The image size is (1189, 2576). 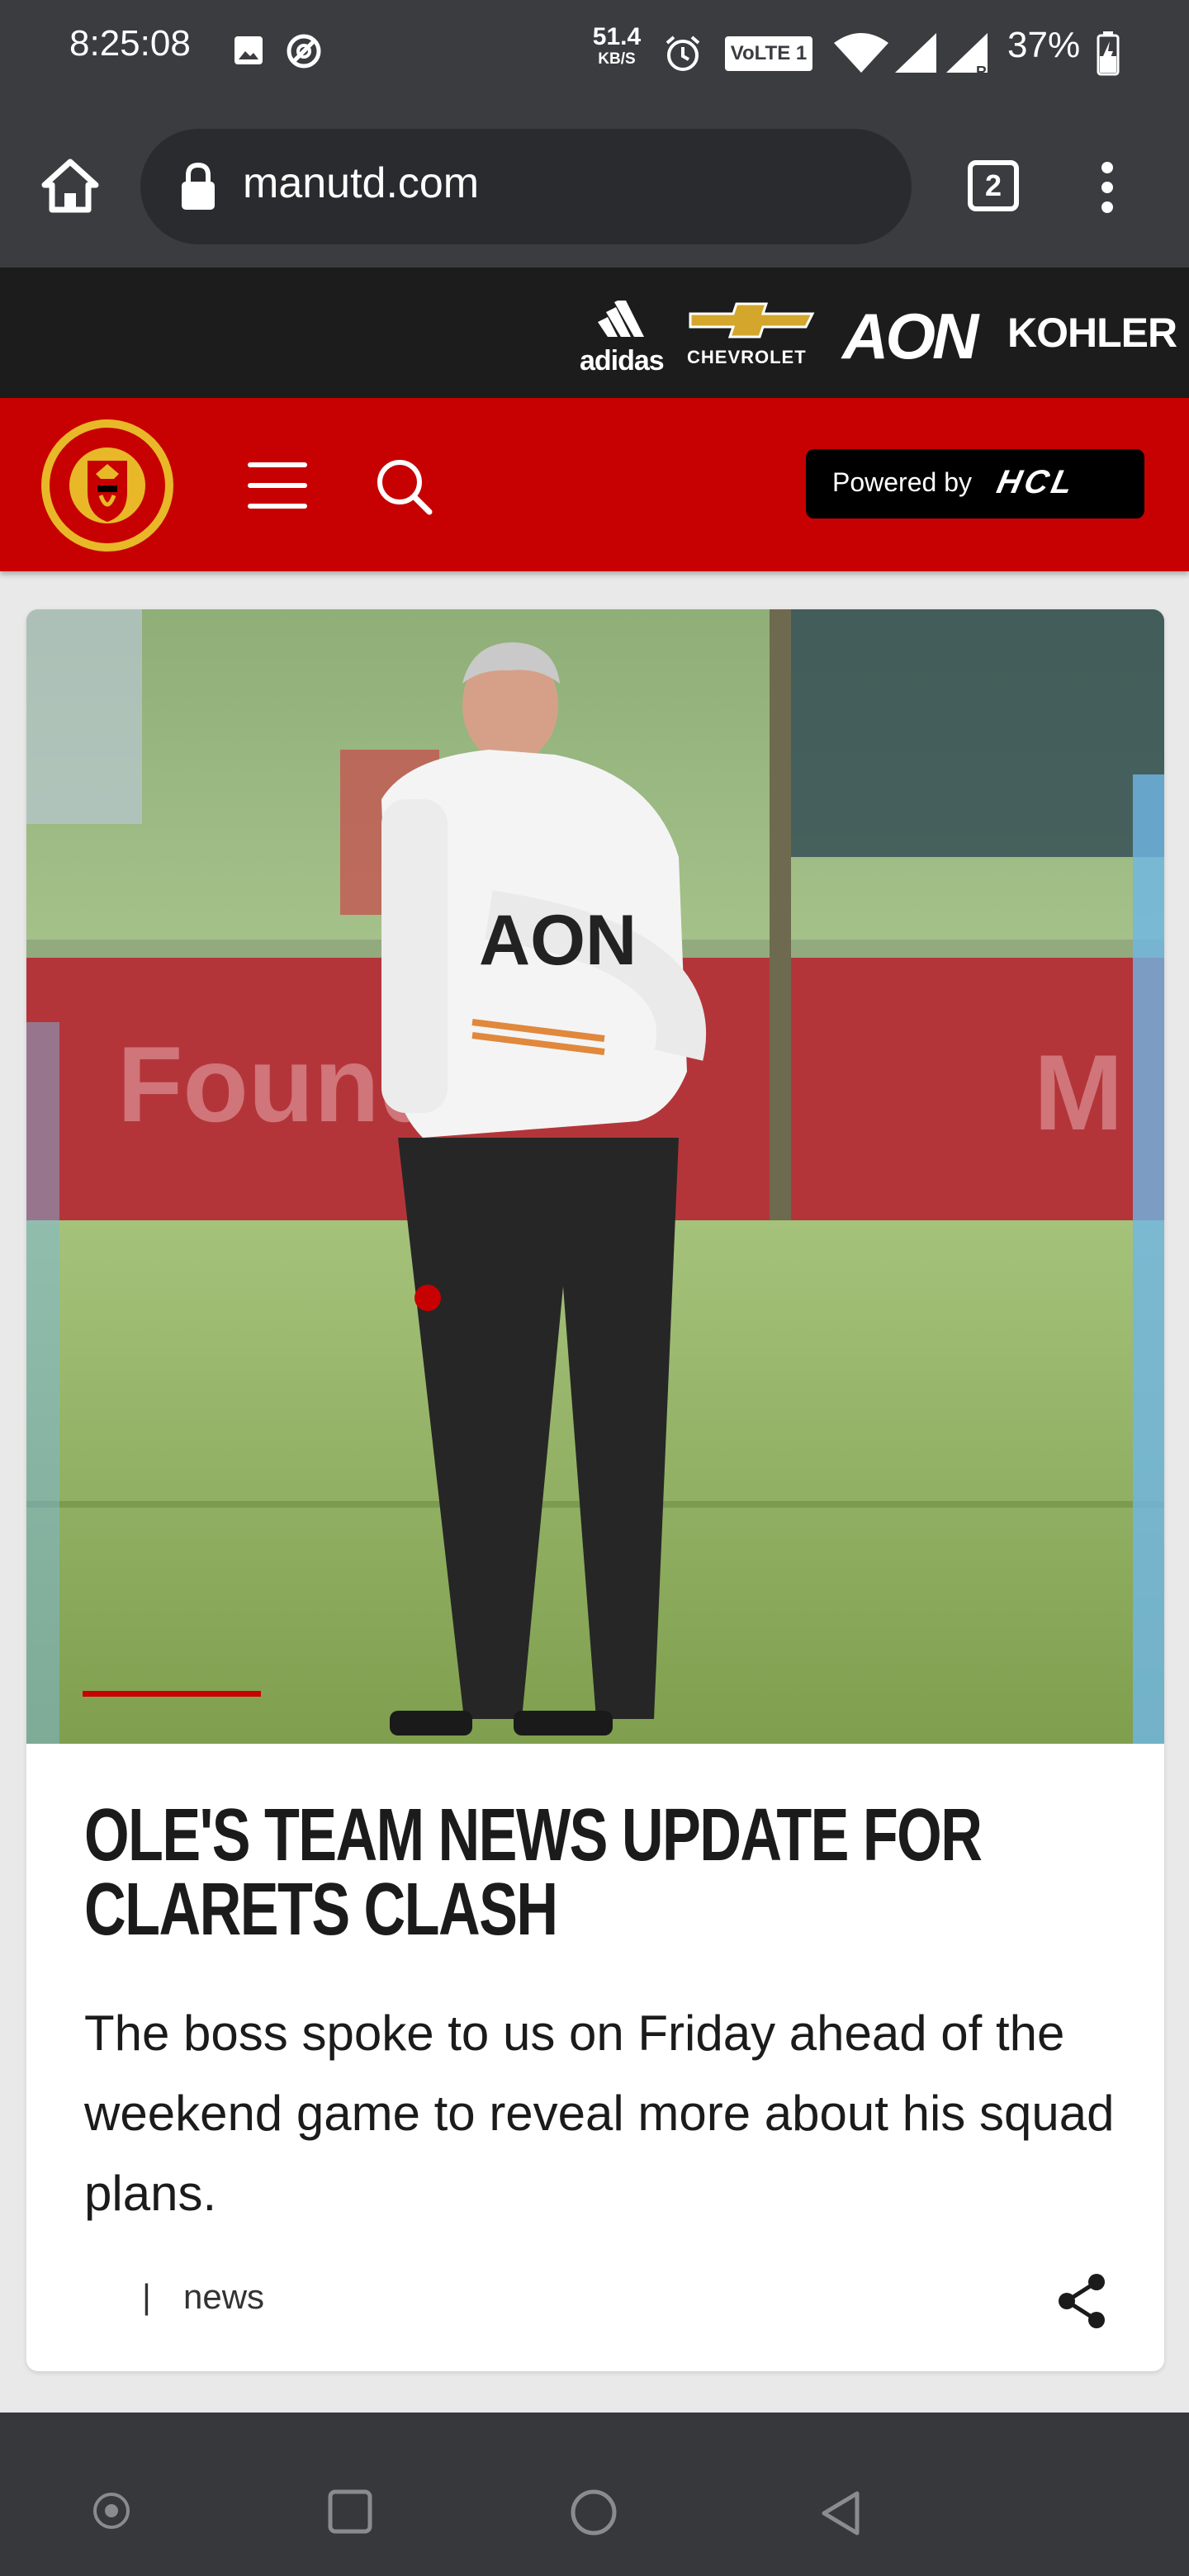 What do you see at coordinates (350, 2511) in the screenshot?
I see `recents-icon` at bounding box center [350, 2511].